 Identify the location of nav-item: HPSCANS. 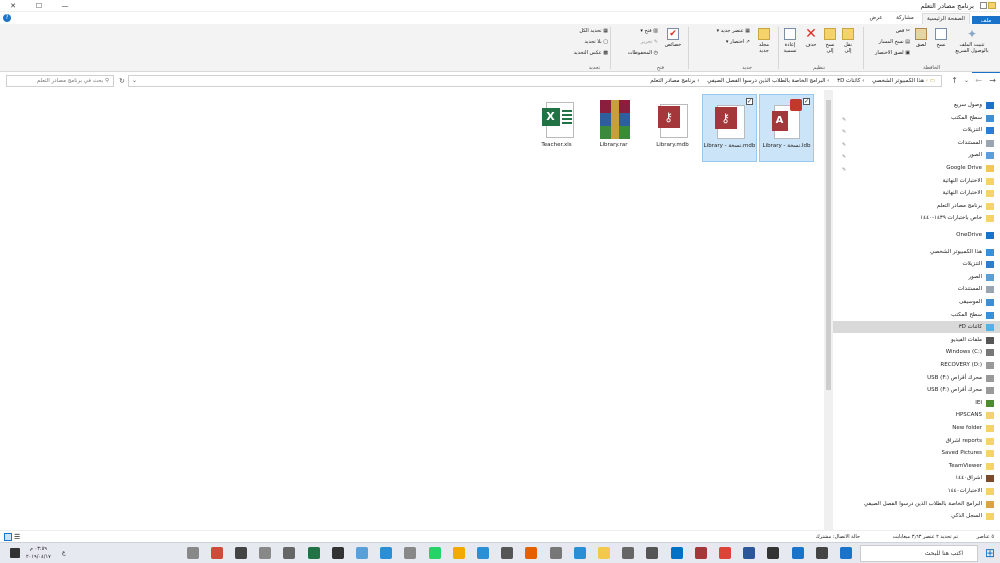
(917, 415).